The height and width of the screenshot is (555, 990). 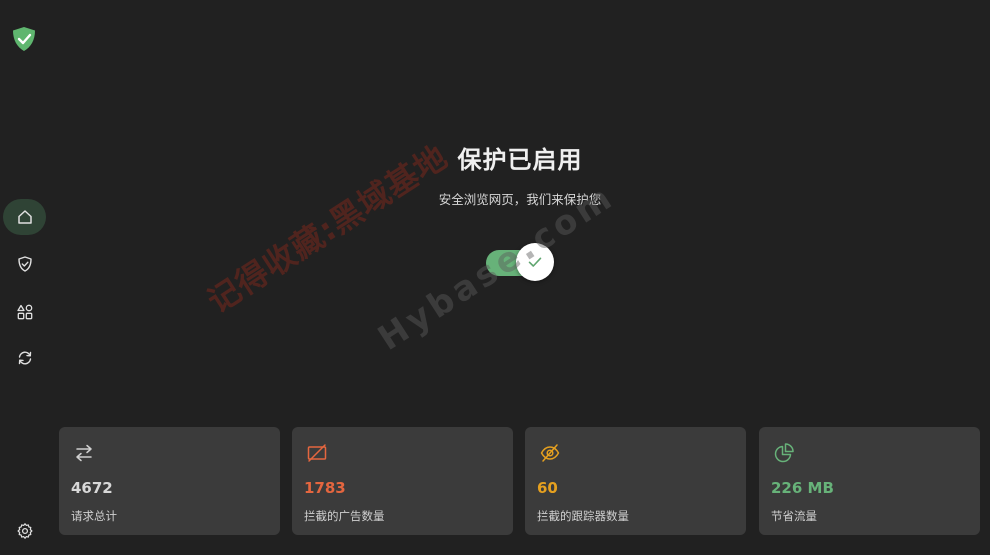 What do you see at coordinates (84, 453) in the screenshot?
I see `transfer-arrows-icon` at bounding box center [84, 453].